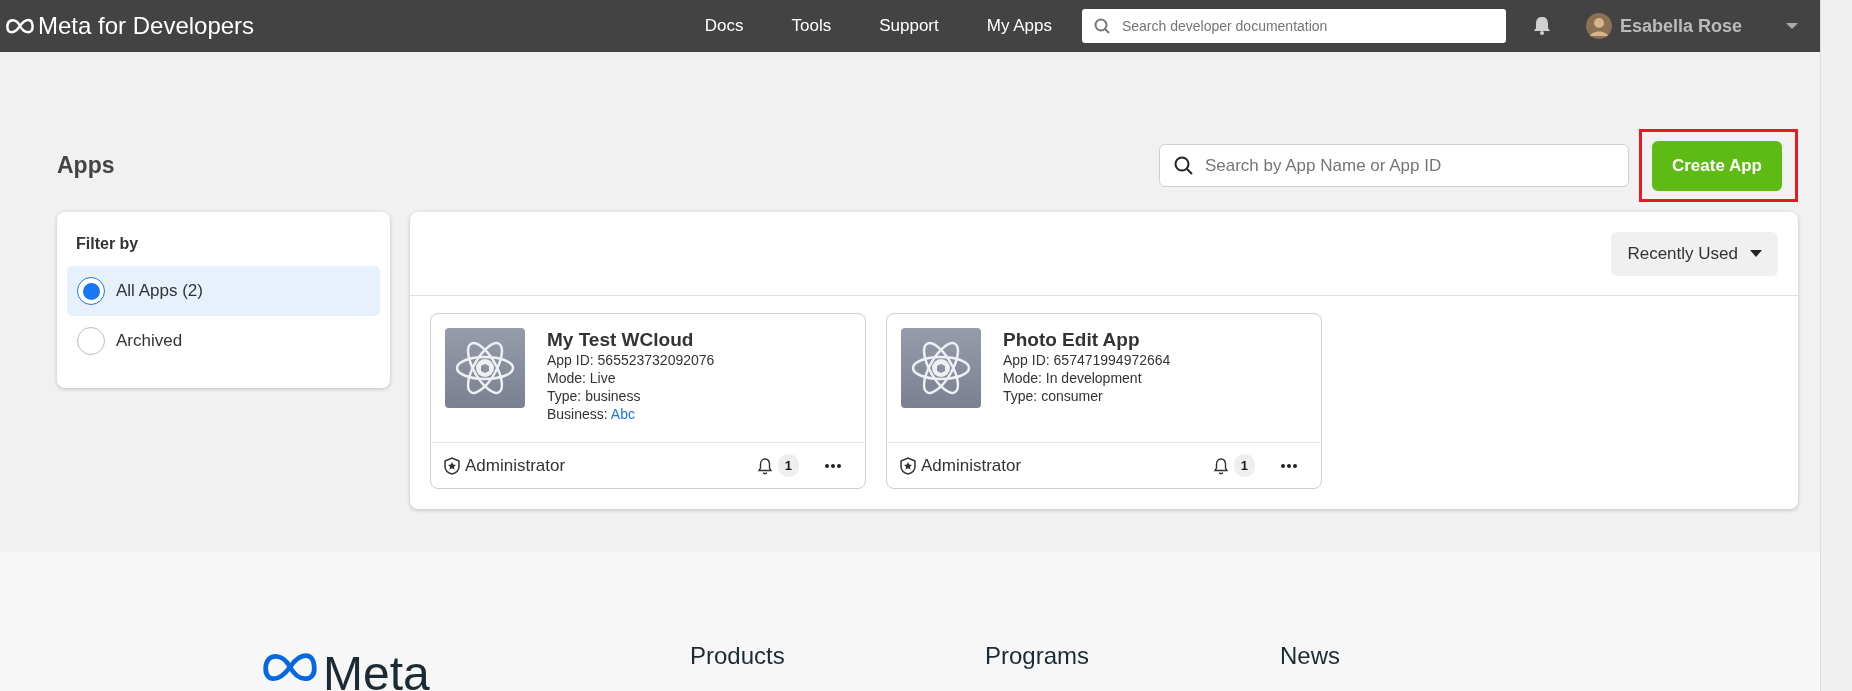 The image size is (1852, 691). What do you see at coordinates (648, 401) in the screenshot?
I see `app-card: My Test WCloud App ID: 565523732092076 Mode: Live Type: business Business: Abc Administrator 1` at bounding box center [648, 401].